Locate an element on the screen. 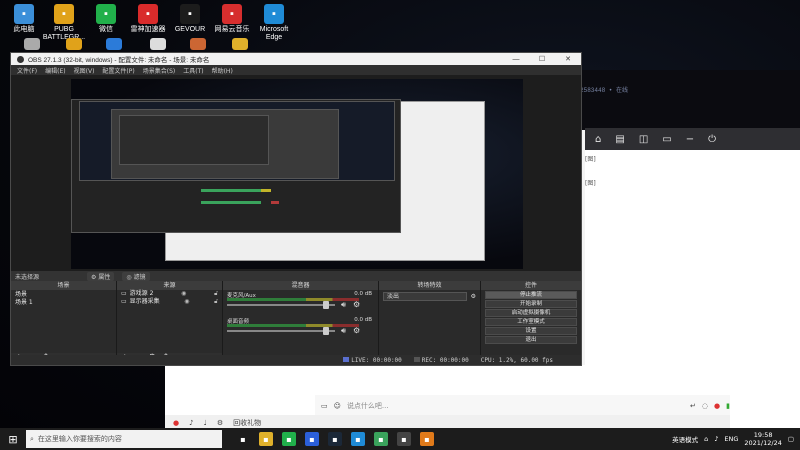 This screenshot has height=450, width=800. wechat-task-icon: ▪ is located at coordinates (289, 439).